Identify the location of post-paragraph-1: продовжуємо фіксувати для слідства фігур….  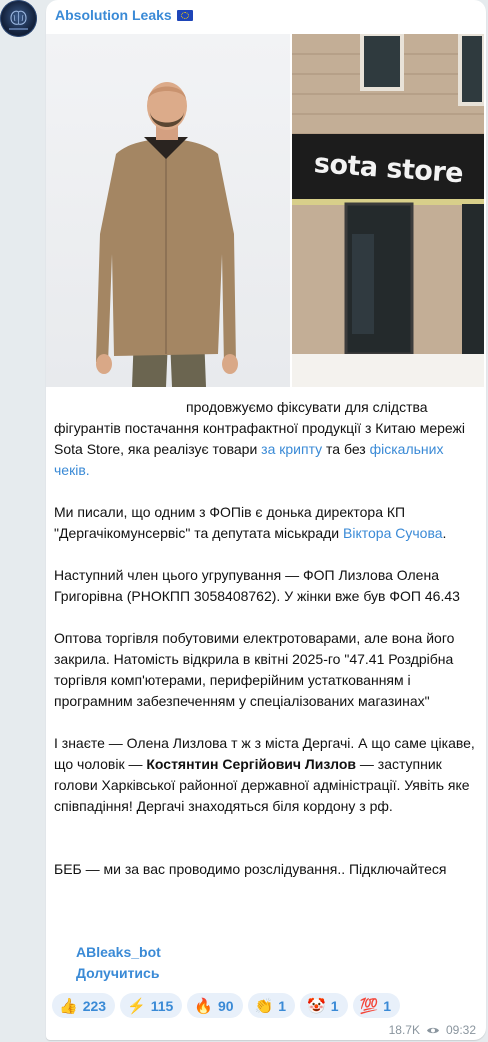
(266, 439).